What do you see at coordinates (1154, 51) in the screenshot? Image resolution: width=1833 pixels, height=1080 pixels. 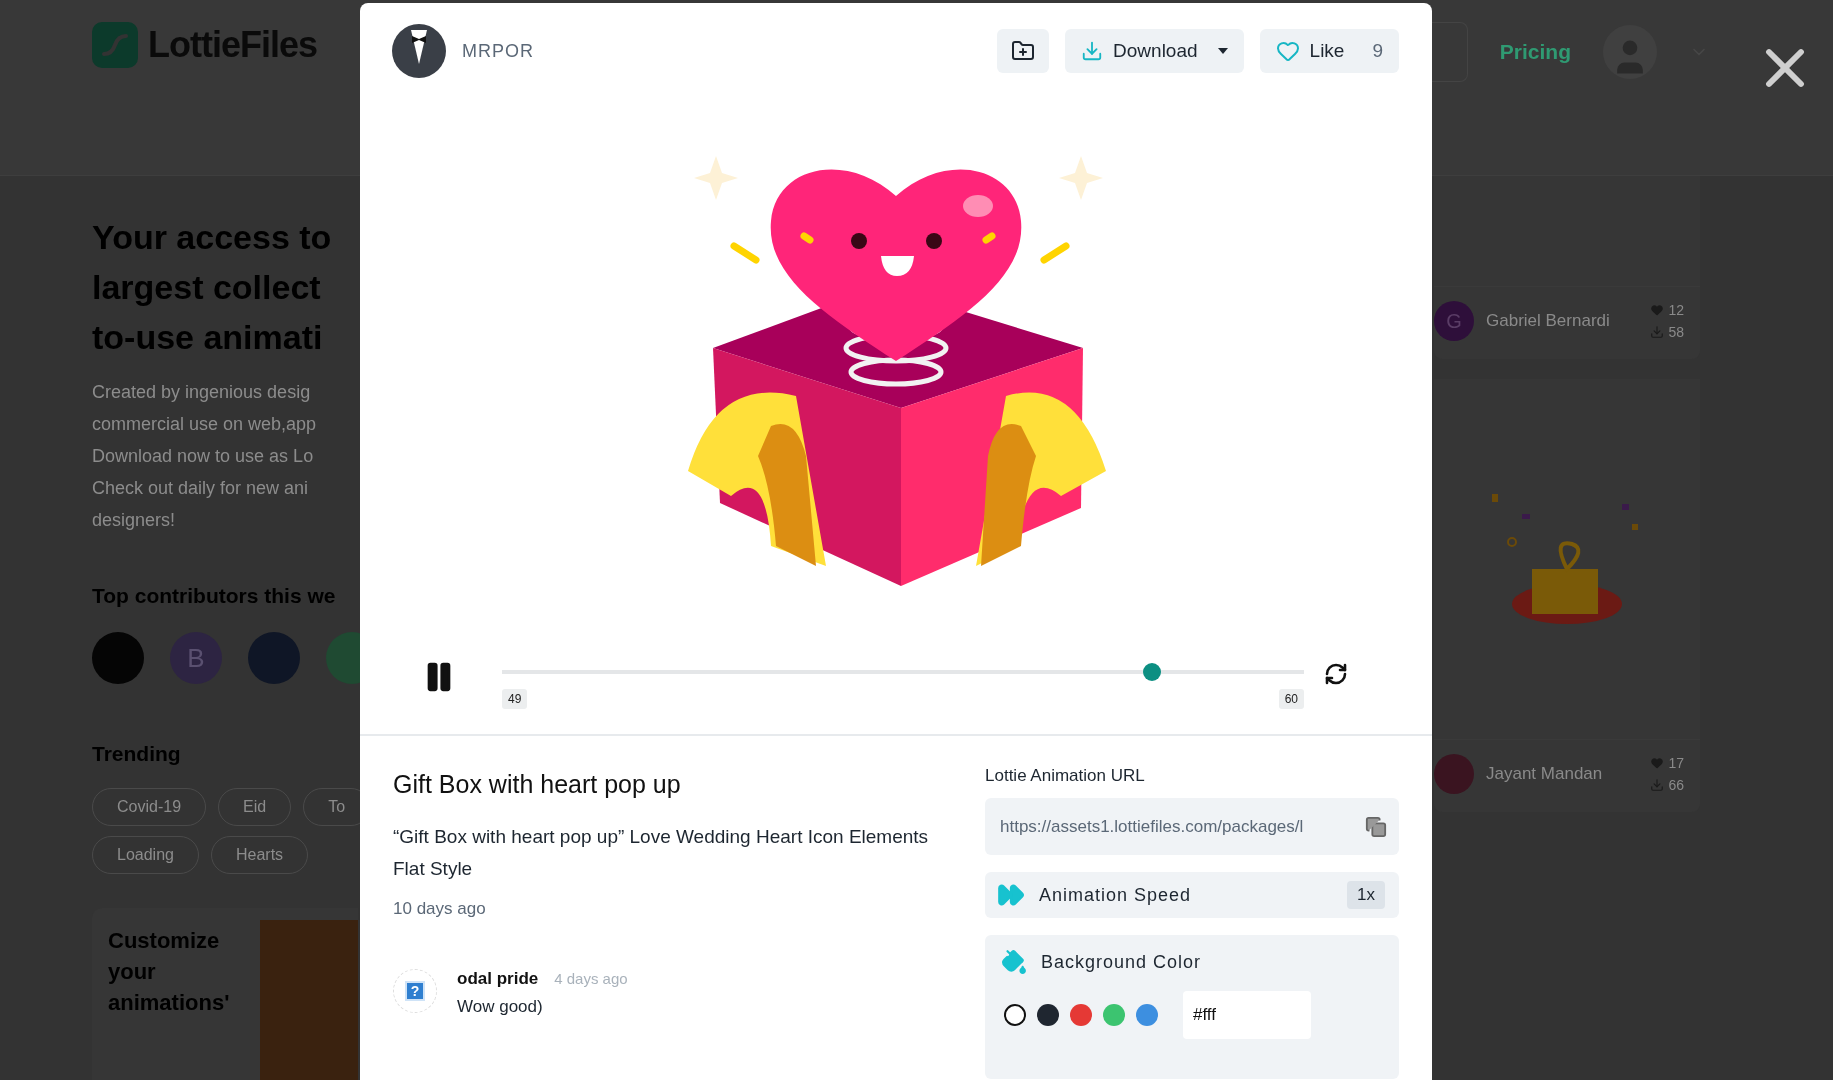 I see `download-button: Download` at bounding box center [1154, 51].